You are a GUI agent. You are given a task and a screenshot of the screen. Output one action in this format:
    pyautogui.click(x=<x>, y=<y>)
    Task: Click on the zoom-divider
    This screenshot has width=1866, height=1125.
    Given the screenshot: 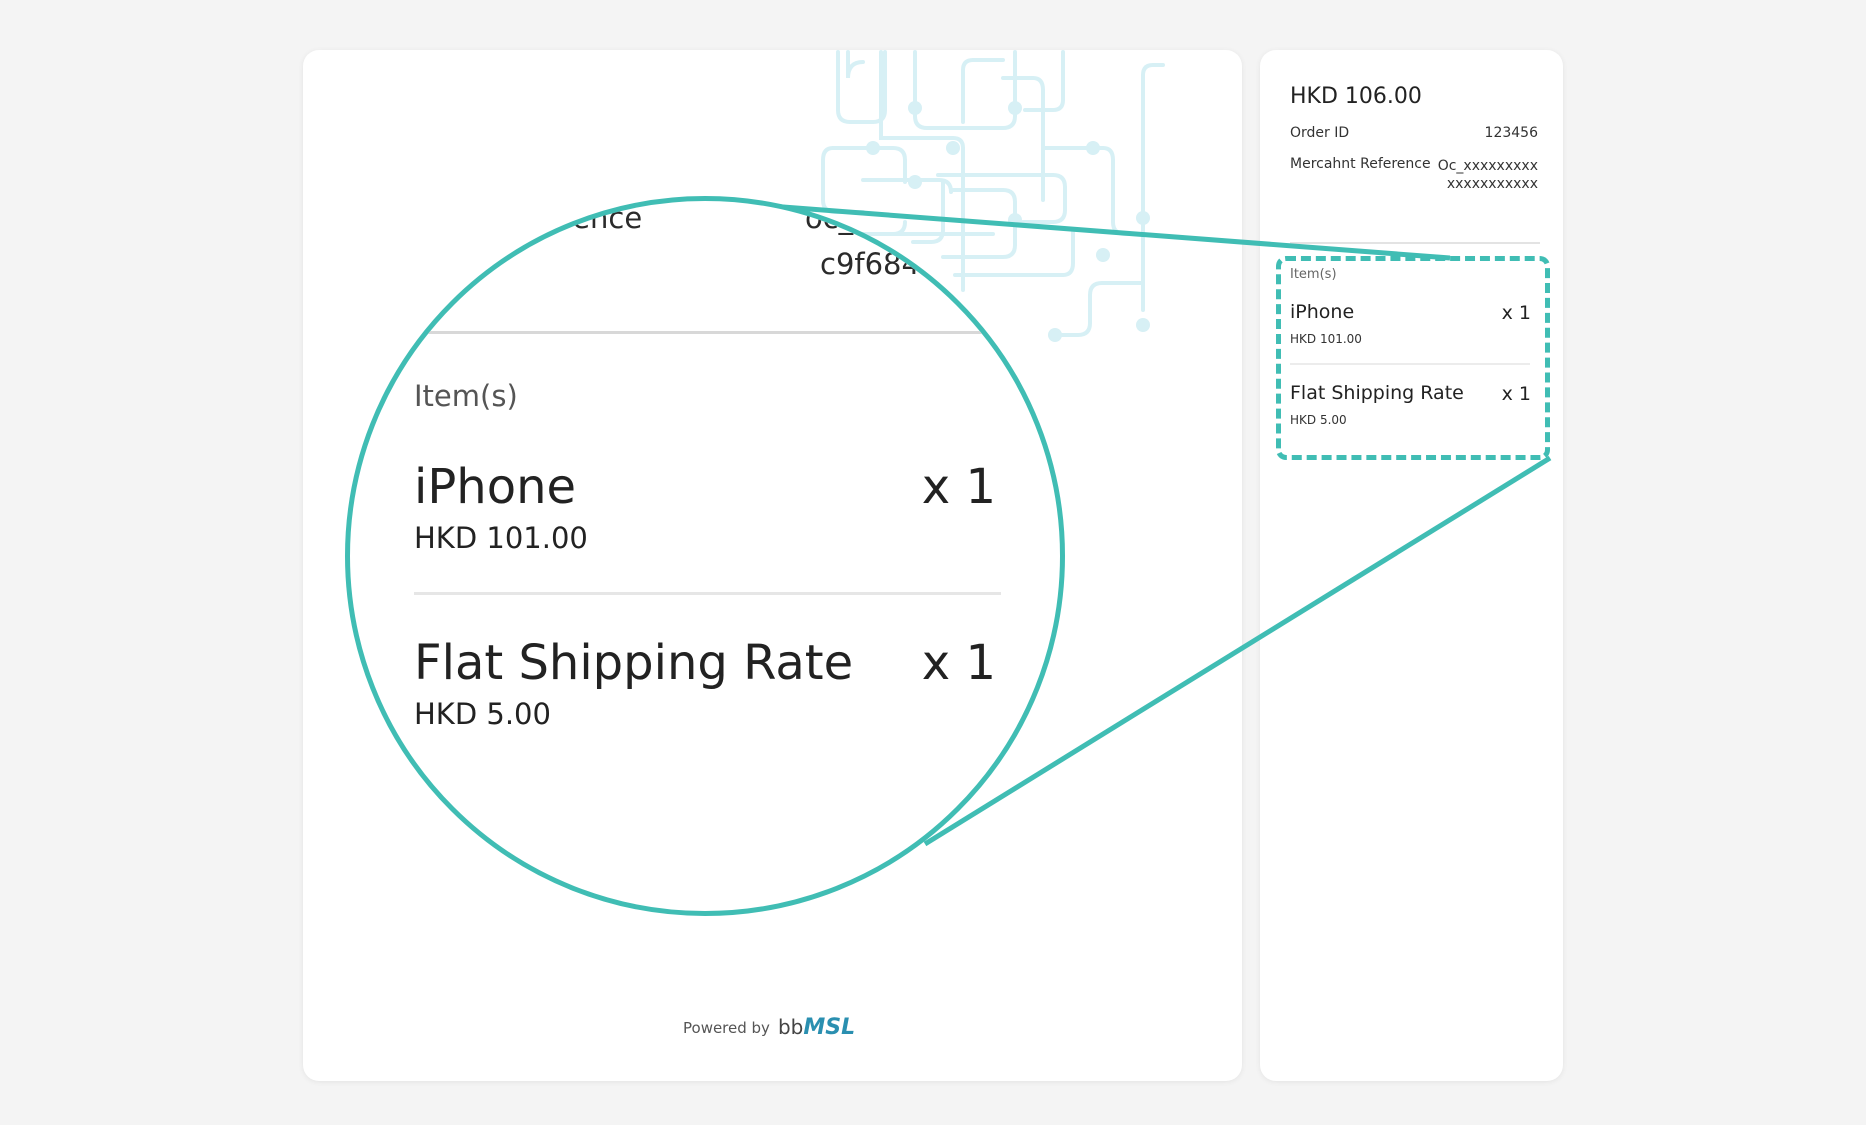 What is the action you would take?
    pyautogui.click(x=705, y=332)
    